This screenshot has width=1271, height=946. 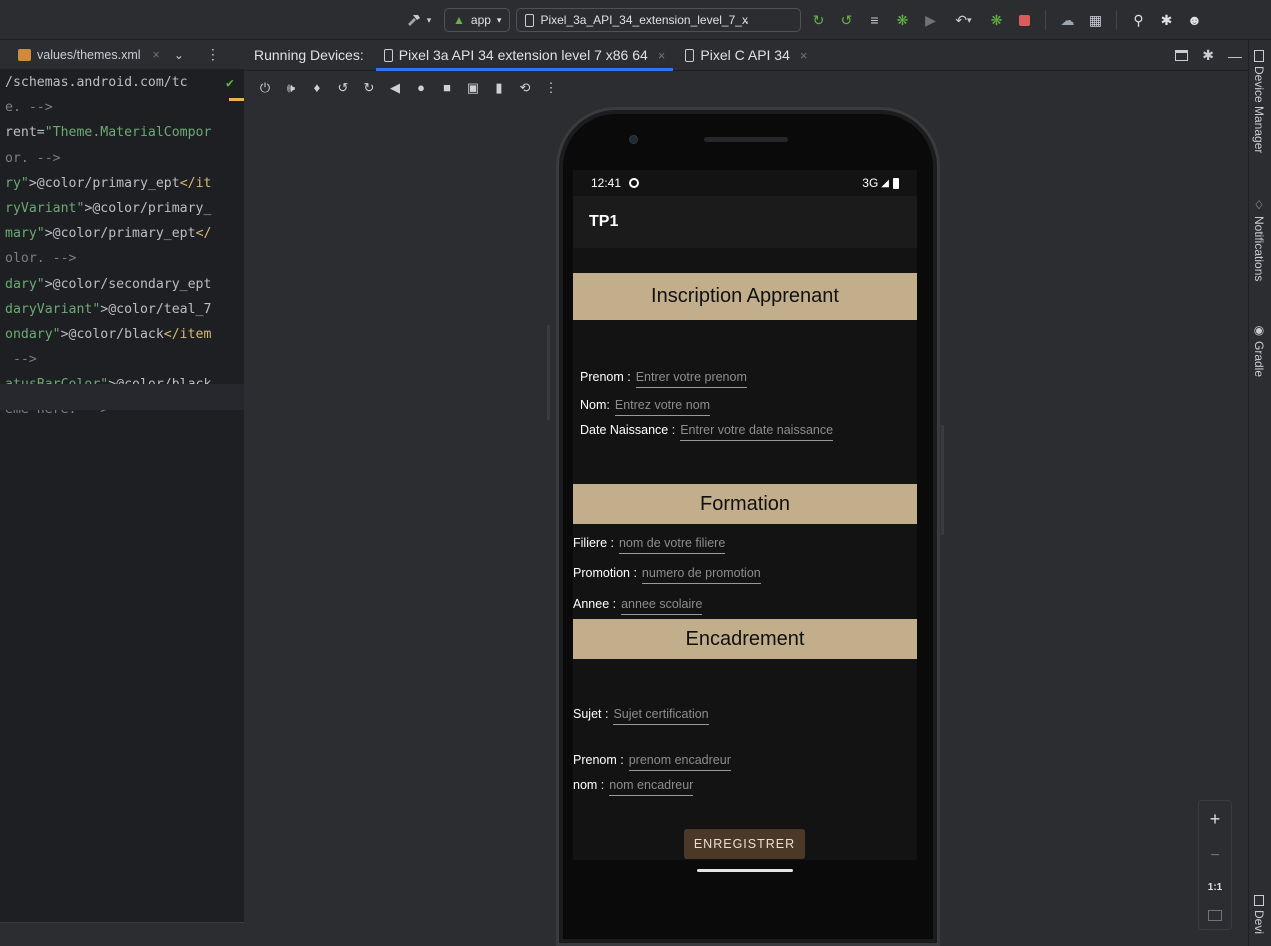 I want to click on editor-tab-label: values/themes.xml, so click(x=89, y=54).